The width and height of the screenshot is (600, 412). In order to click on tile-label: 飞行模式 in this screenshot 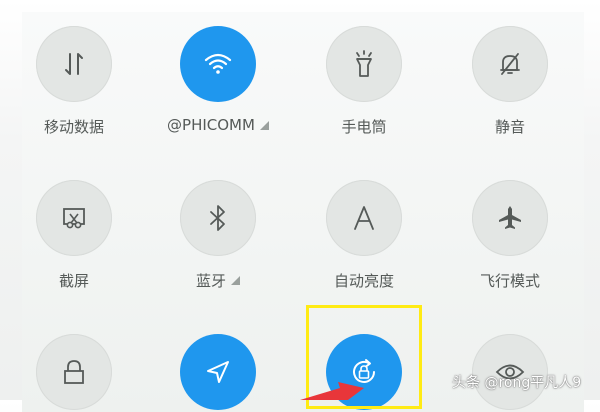, I will do `click(509, 281)`.